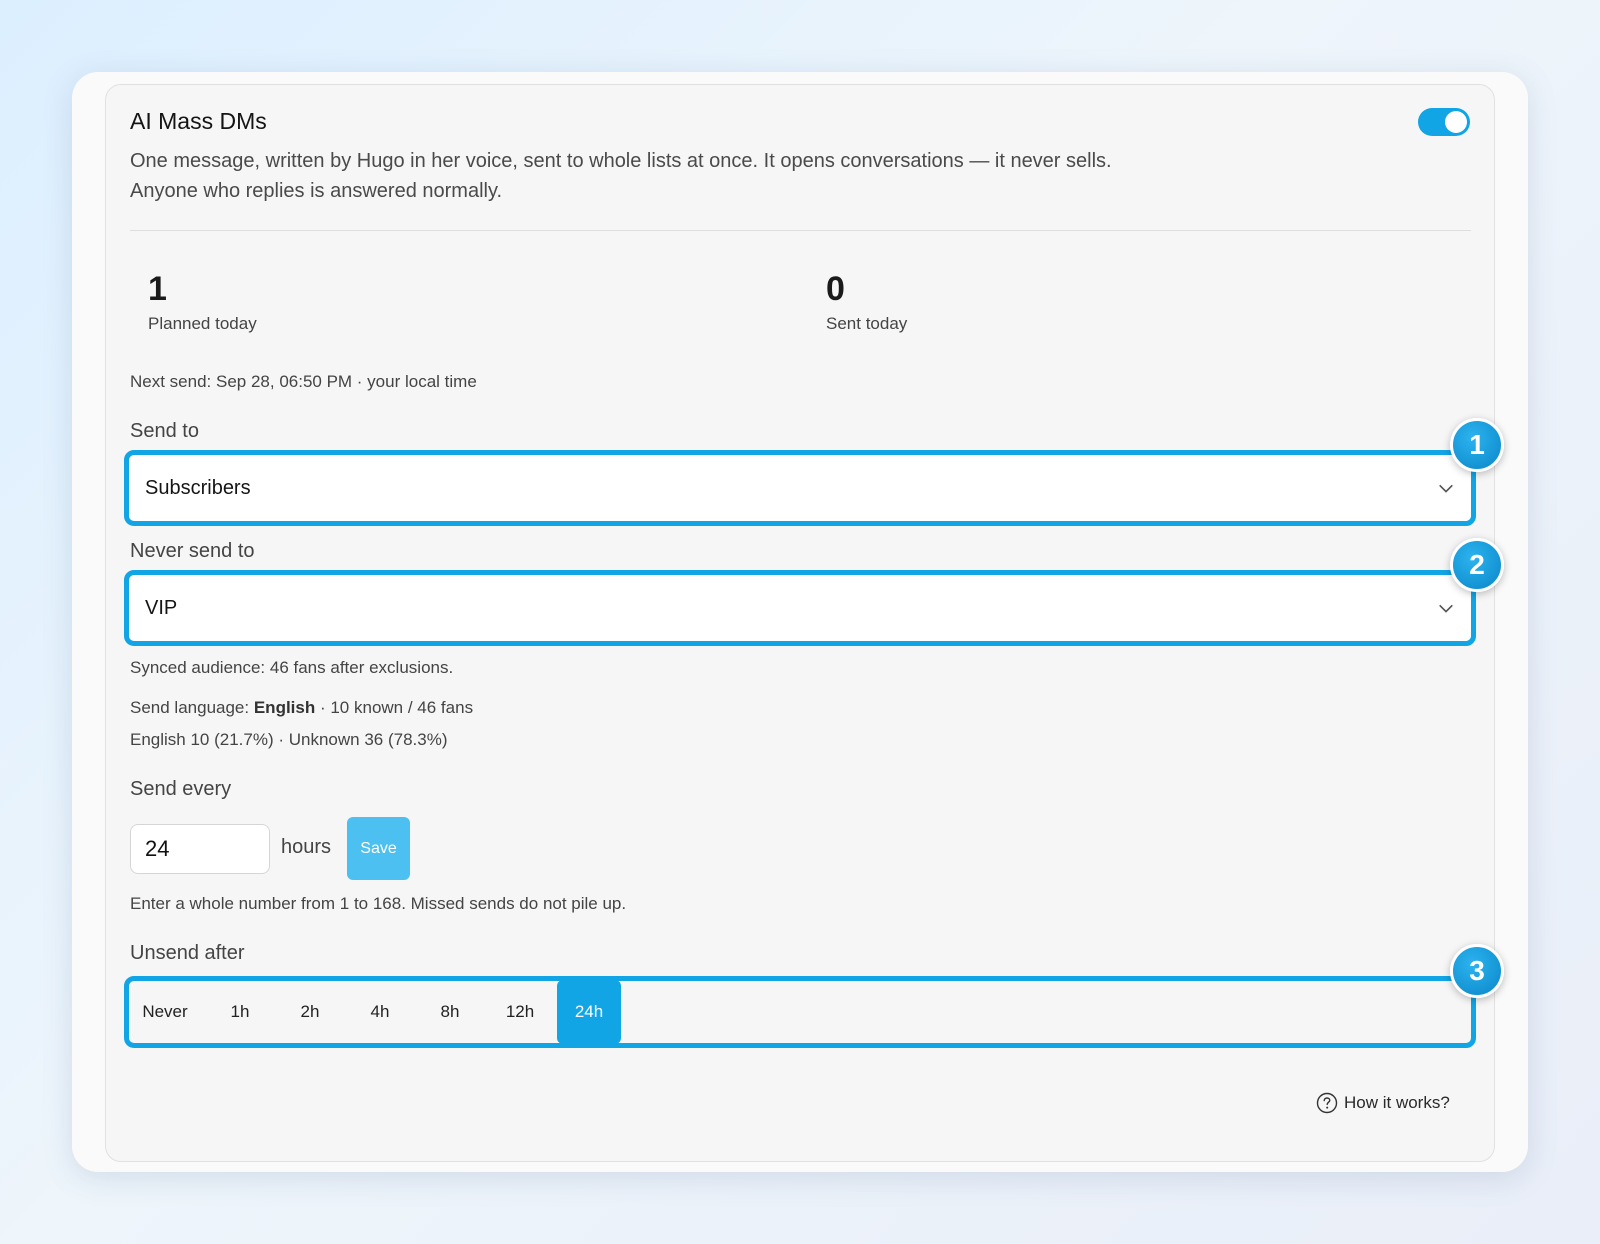 Image resolution: width=1600 pixels, height=1244 pixels. What do you see at coordinates (198, 121) in the screenshot?
I see `page-title: AI Mass DMs` at bounding box center [198, 121].